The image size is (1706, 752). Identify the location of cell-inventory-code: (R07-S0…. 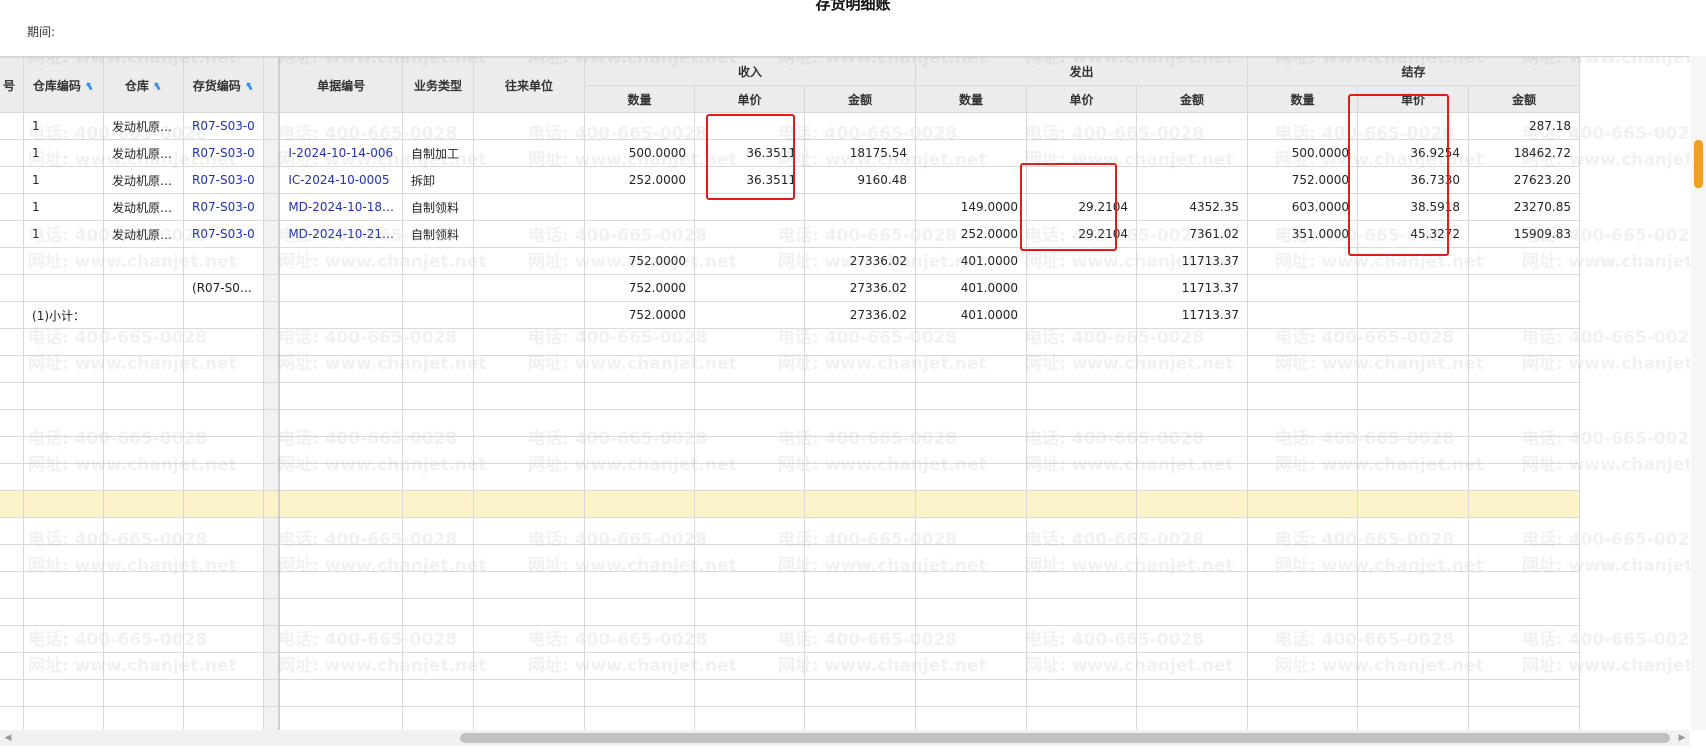
(223, 288).